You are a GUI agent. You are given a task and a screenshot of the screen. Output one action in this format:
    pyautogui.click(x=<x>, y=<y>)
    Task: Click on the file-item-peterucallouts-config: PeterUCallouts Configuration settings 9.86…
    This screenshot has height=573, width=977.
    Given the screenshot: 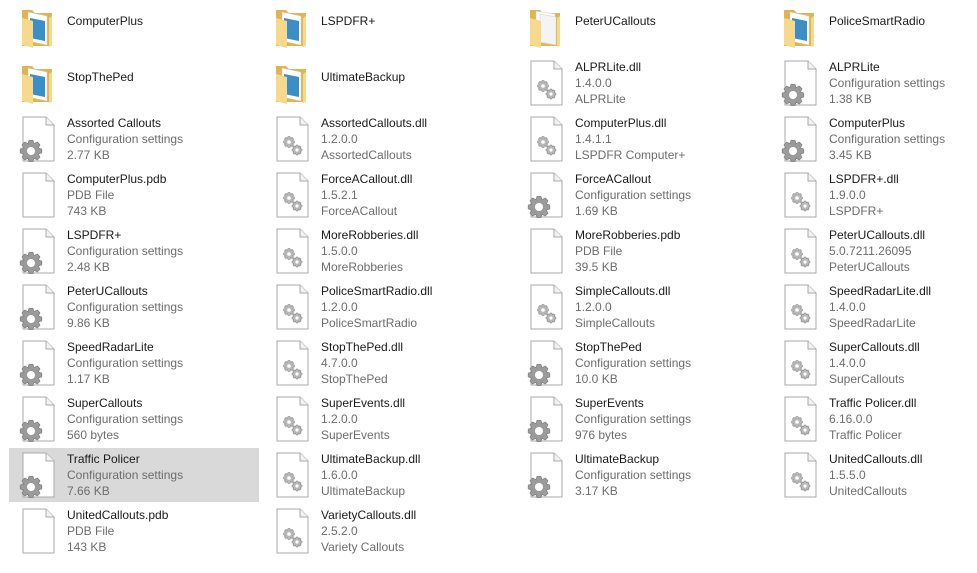 What is the action you would take?
    pyautogui.click(x=134, y=307)
    